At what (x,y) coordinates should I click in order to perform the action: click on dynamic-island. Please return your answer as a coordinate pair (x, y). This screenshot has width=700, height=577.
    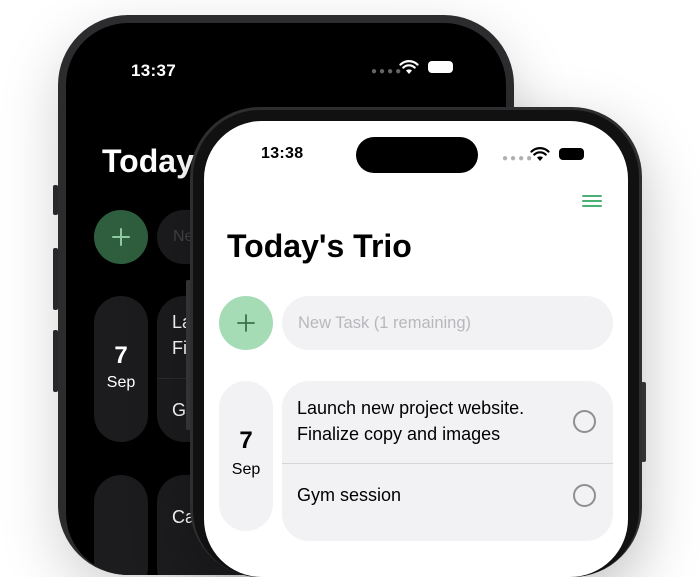
    Looking at the image, I should click on (417, 155).